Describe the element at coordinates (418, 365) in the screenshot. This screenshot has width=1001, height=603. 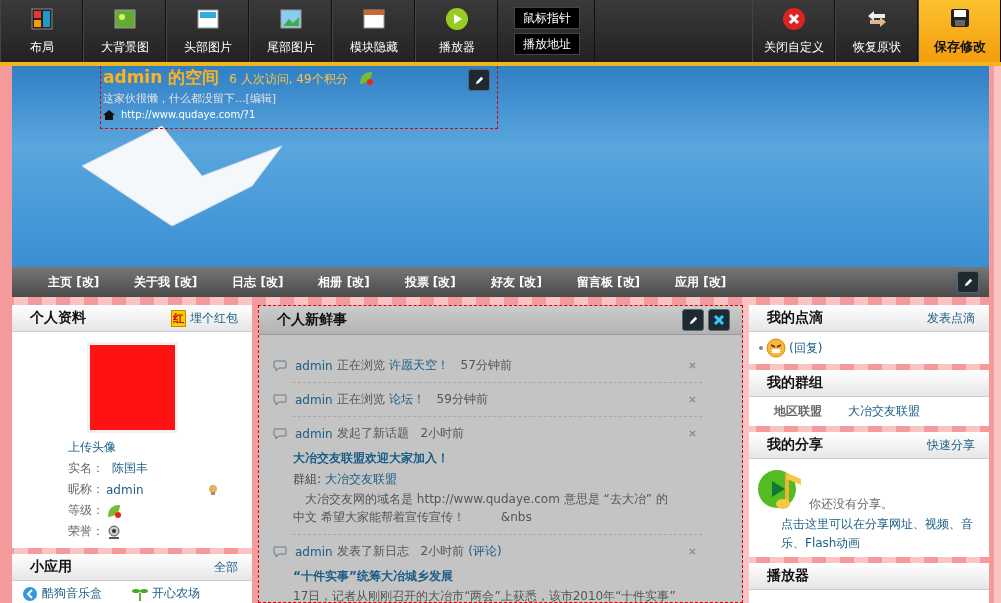
I see `feed-target-link: 许愿天空！` at that location.